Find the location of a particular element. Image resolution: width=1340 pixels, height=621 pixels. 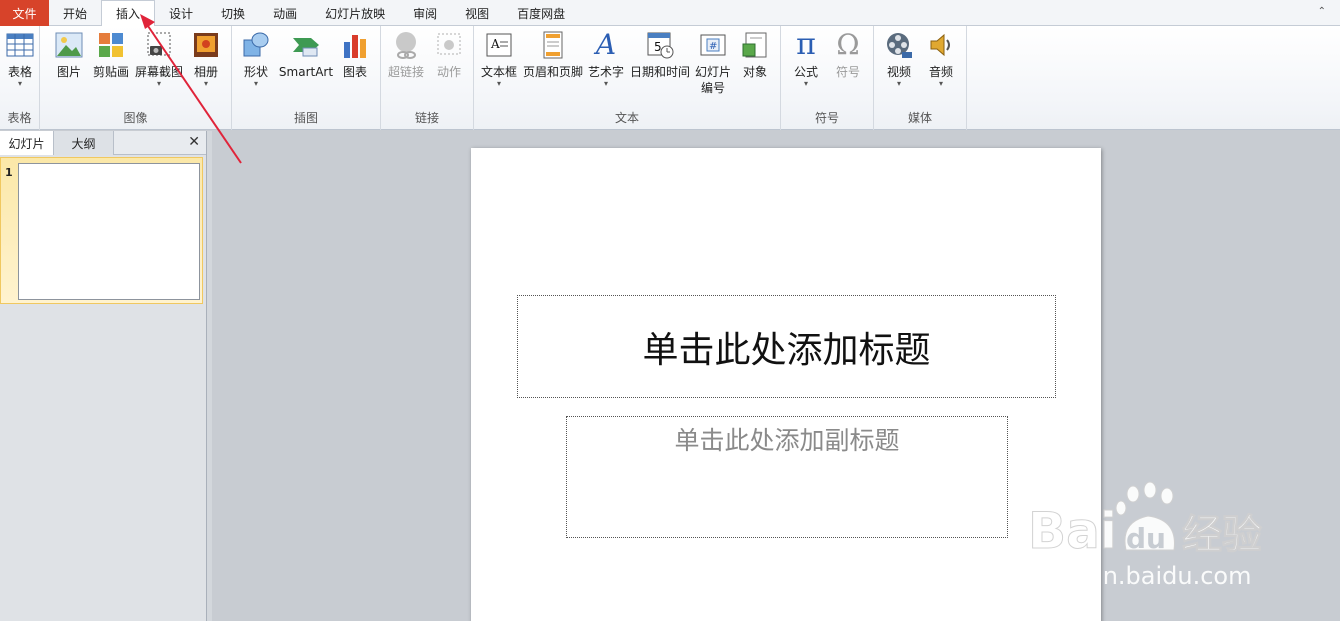

action-button: 动作 is located at coordinates (449, 55).